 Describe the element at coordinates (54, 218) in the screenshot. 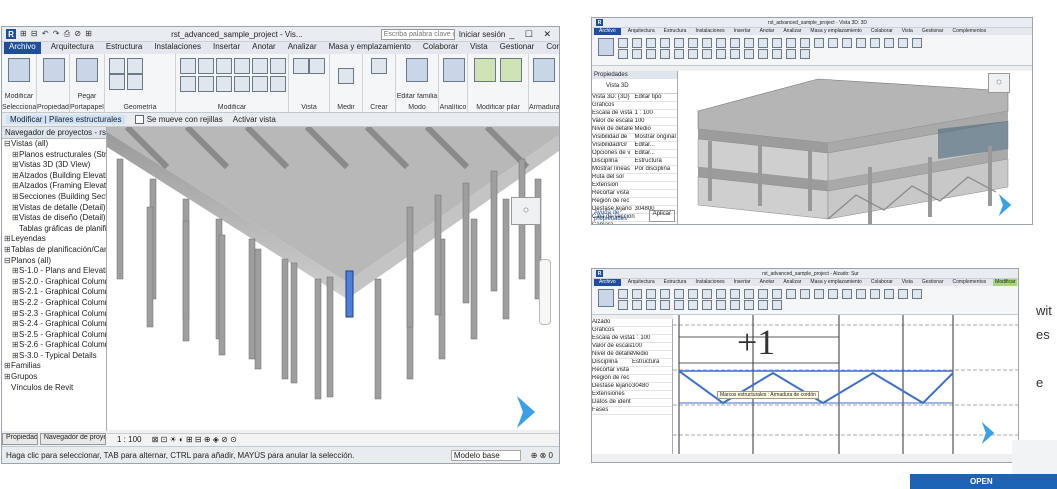

I see `browser-node: ⊞Vistas de diseño (Detail)` at that location.